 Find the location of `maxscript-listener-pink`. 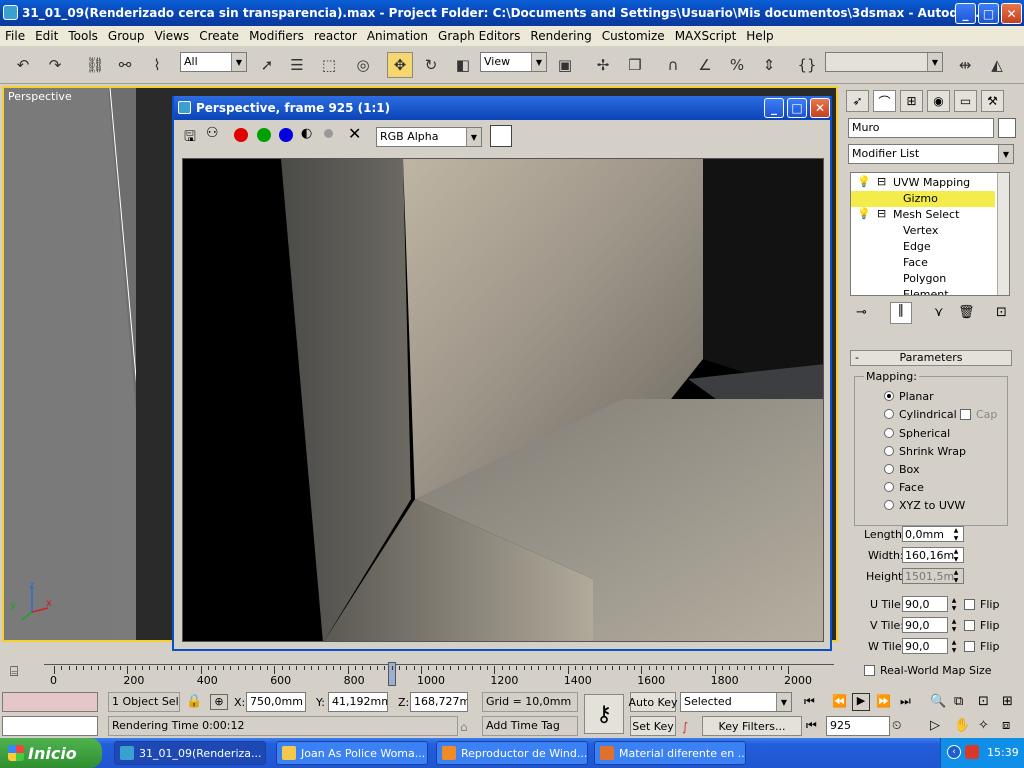

maxscript-listener-pink is located at coordinates (50, 702).